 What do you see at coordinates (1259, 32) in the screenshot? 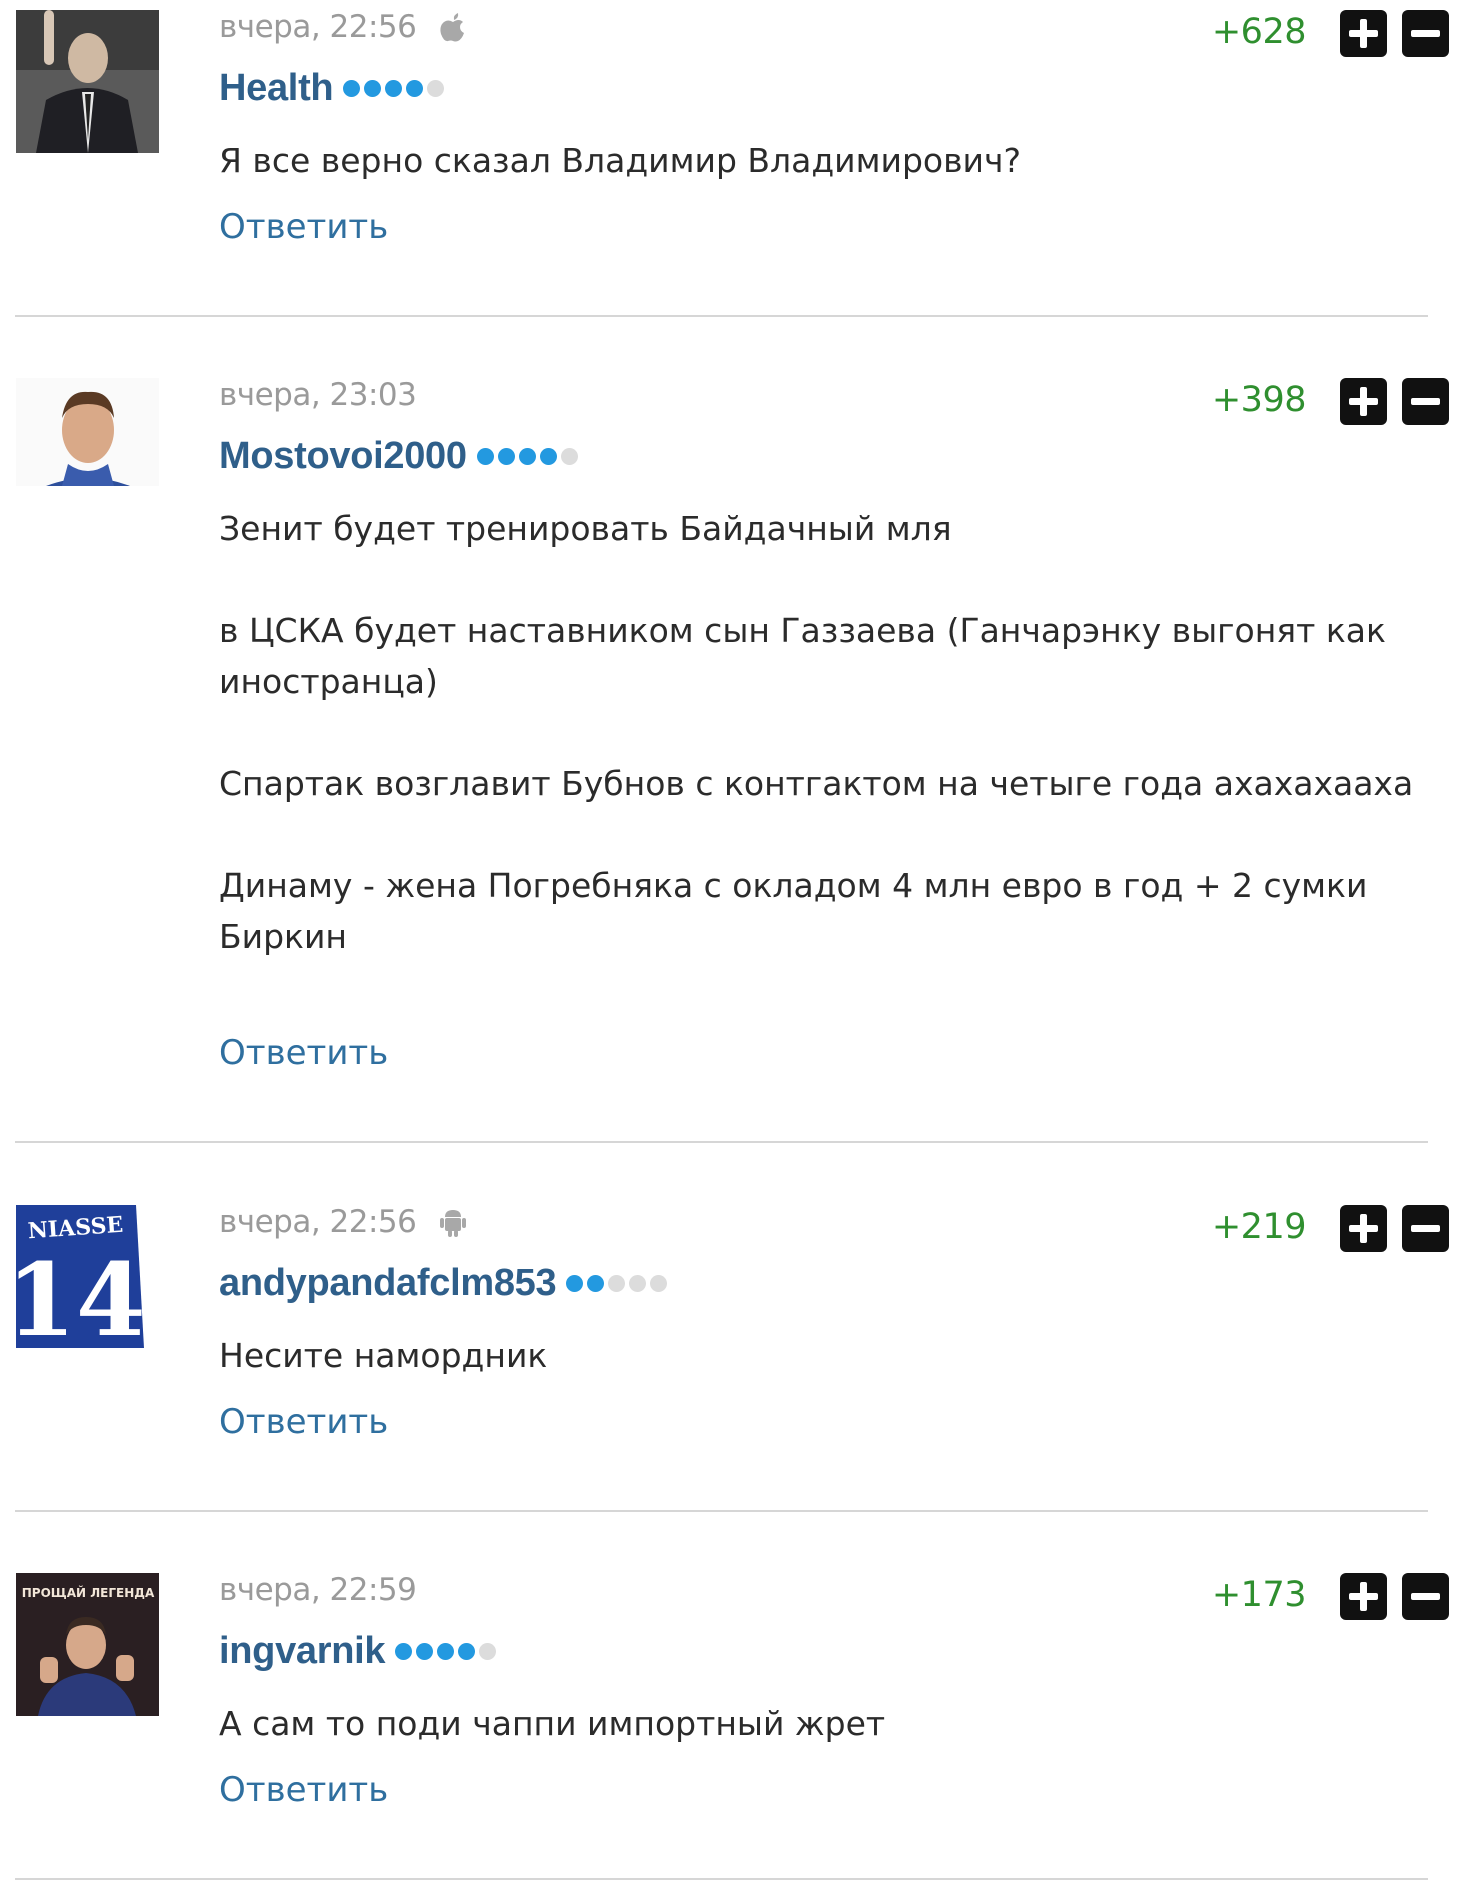
I see `comment-rating: +628` at bounding box center [1259, 32].